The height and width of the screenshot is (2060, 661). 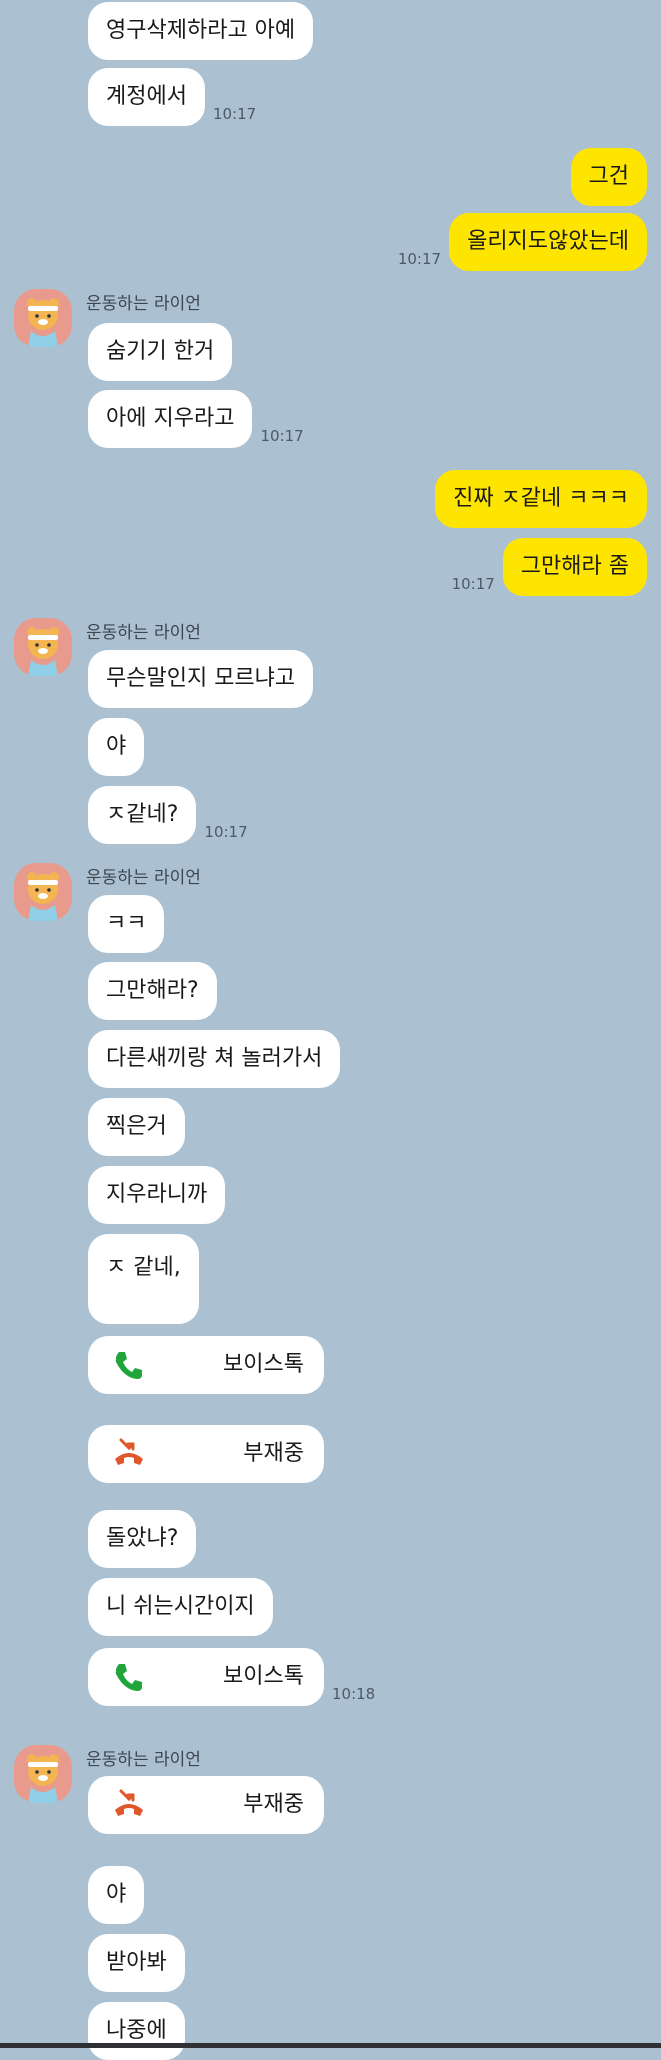 I want to click on message-row: 보이스톡 10:18, so click(x=235, y=1677).